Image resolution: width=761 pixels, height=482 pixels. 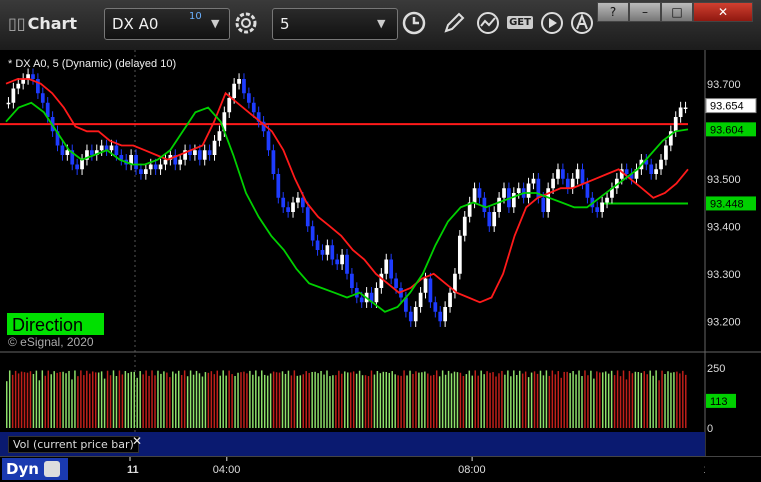 I want to click on grip-icon: ▯▯, so click(x=17, y=23).